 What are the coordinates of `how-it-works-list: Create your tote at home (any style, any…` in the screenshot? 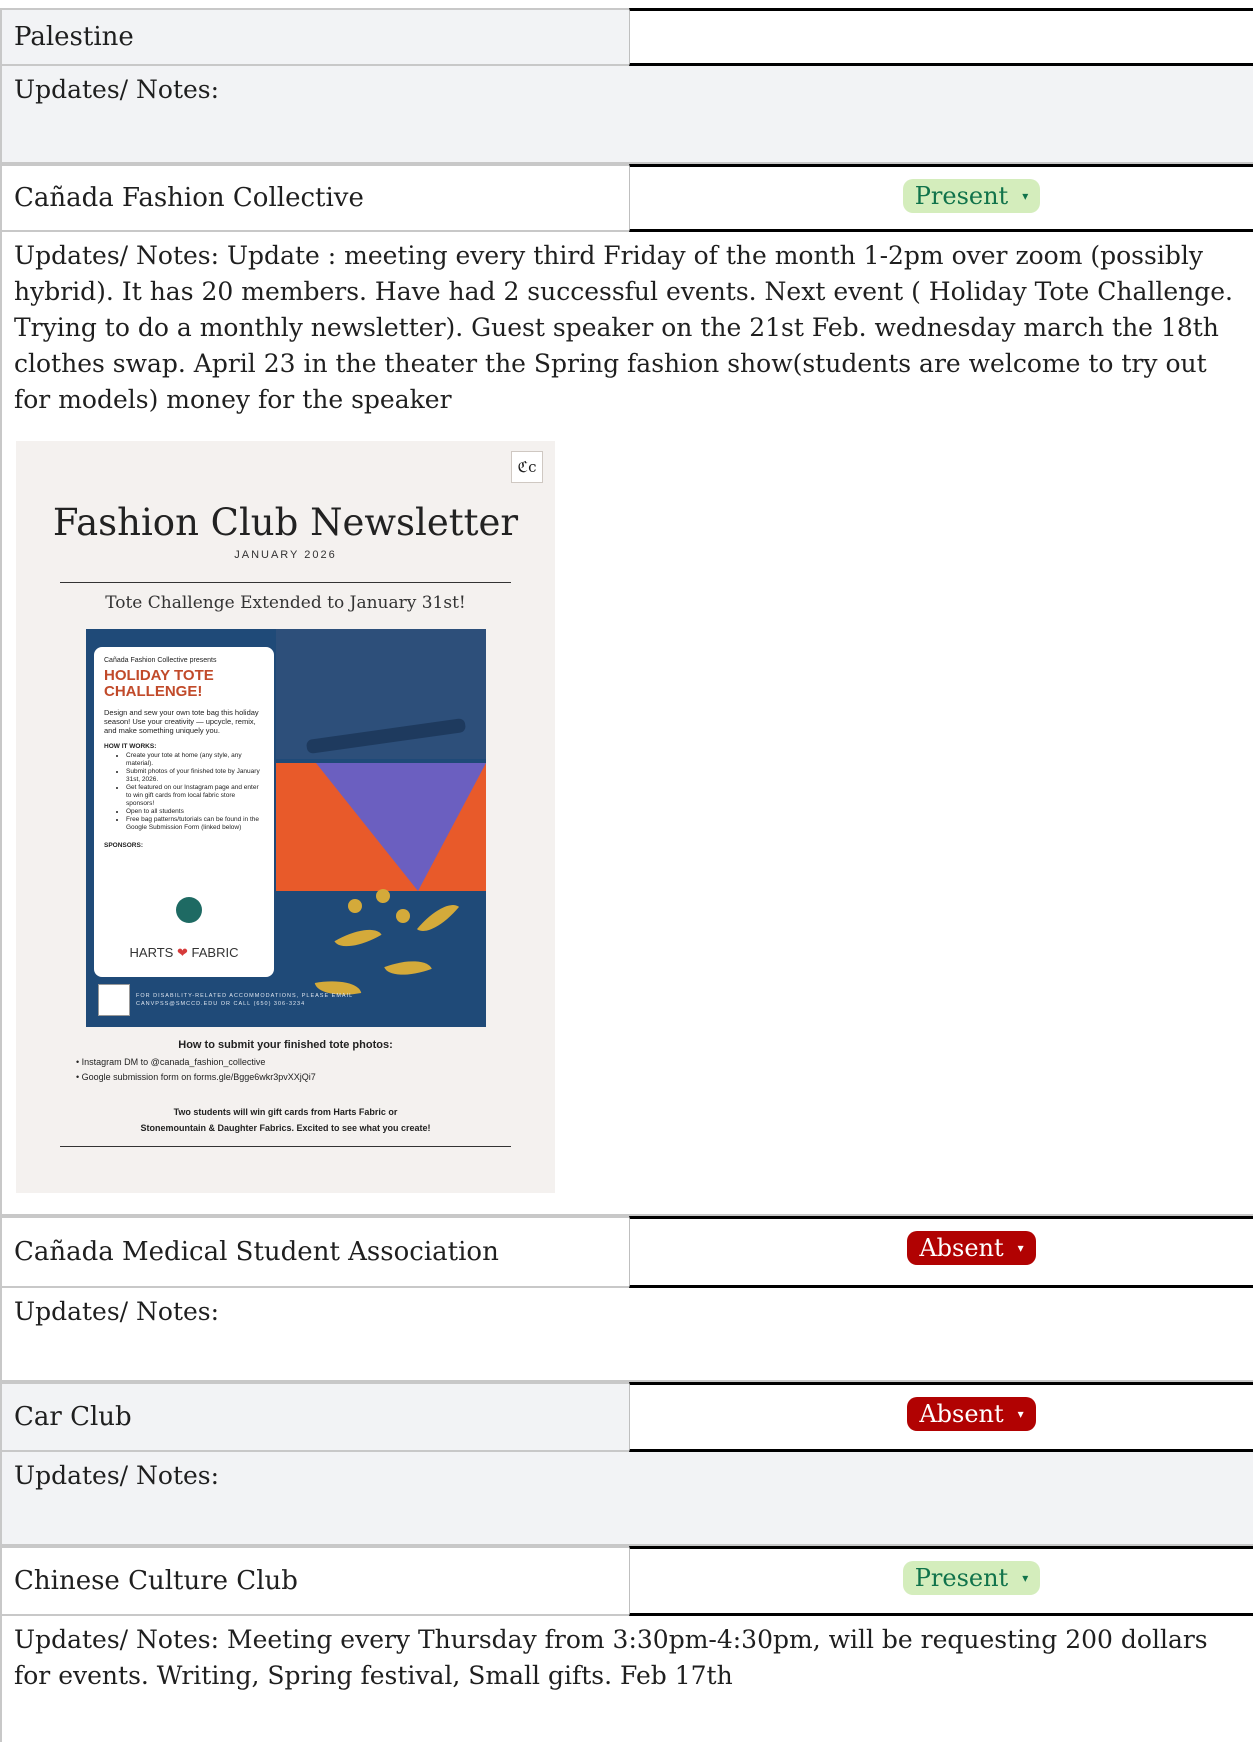 It's located at (184, 792).